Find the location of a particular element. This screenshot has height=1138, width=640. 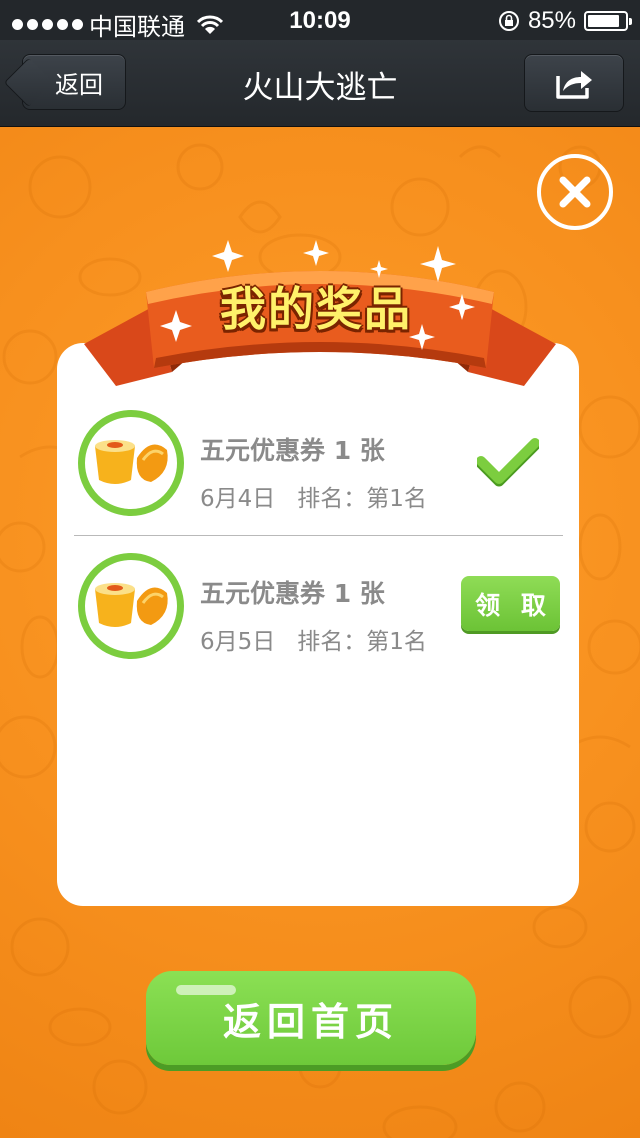

prize-meta: 6月5日 排名：第1名 is located at coordinates (313, 639).